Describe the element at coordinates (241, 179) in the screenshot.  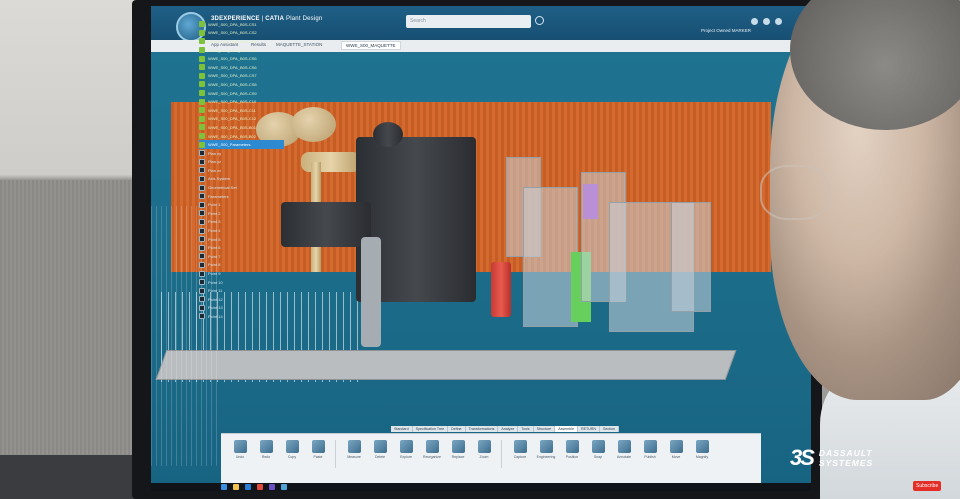
I see `tree-item: Axis System` at that location.